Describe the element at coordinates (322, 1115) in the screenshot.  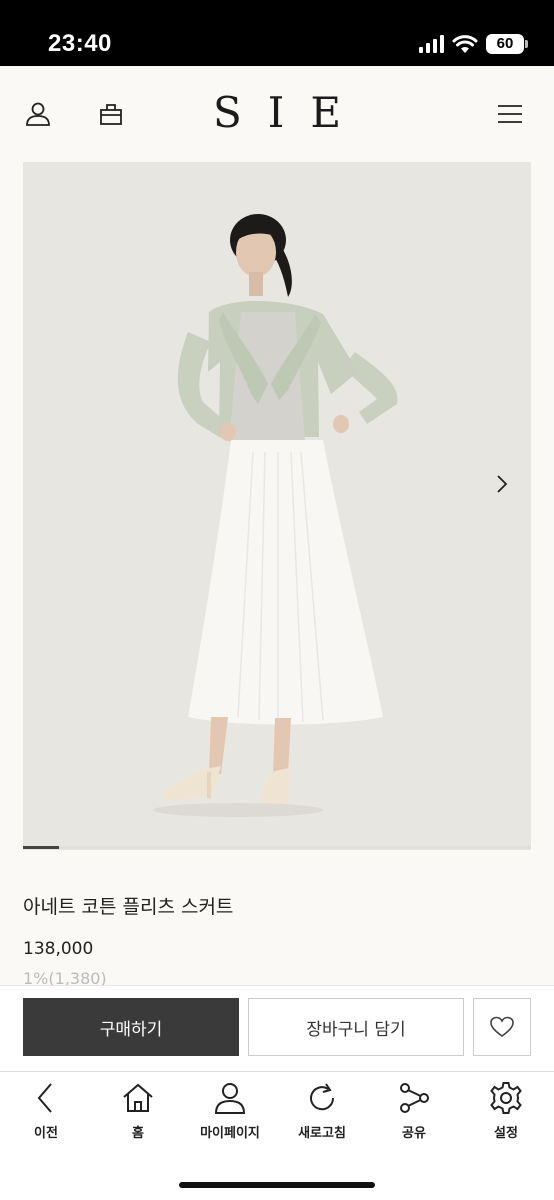
I see `nav-refresh: 새로고침` at that location.